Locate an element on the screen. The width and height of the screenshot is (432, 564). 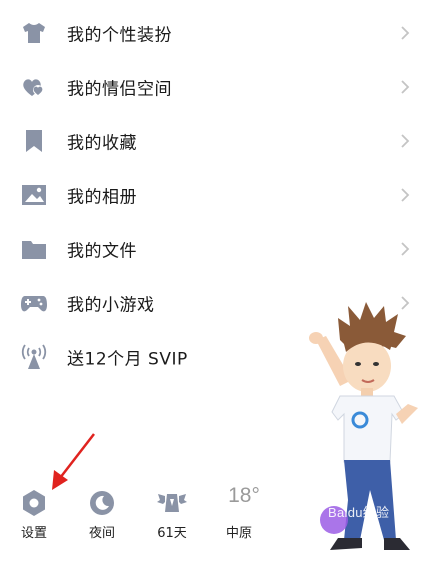
night-mode-button: 夜间 is located at coordinates (102, 513).